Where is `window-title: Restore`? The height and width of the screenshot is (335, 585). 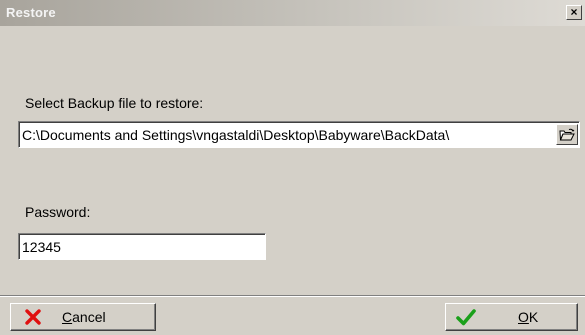 window-title: Restore is located at coordinates (31, 12).